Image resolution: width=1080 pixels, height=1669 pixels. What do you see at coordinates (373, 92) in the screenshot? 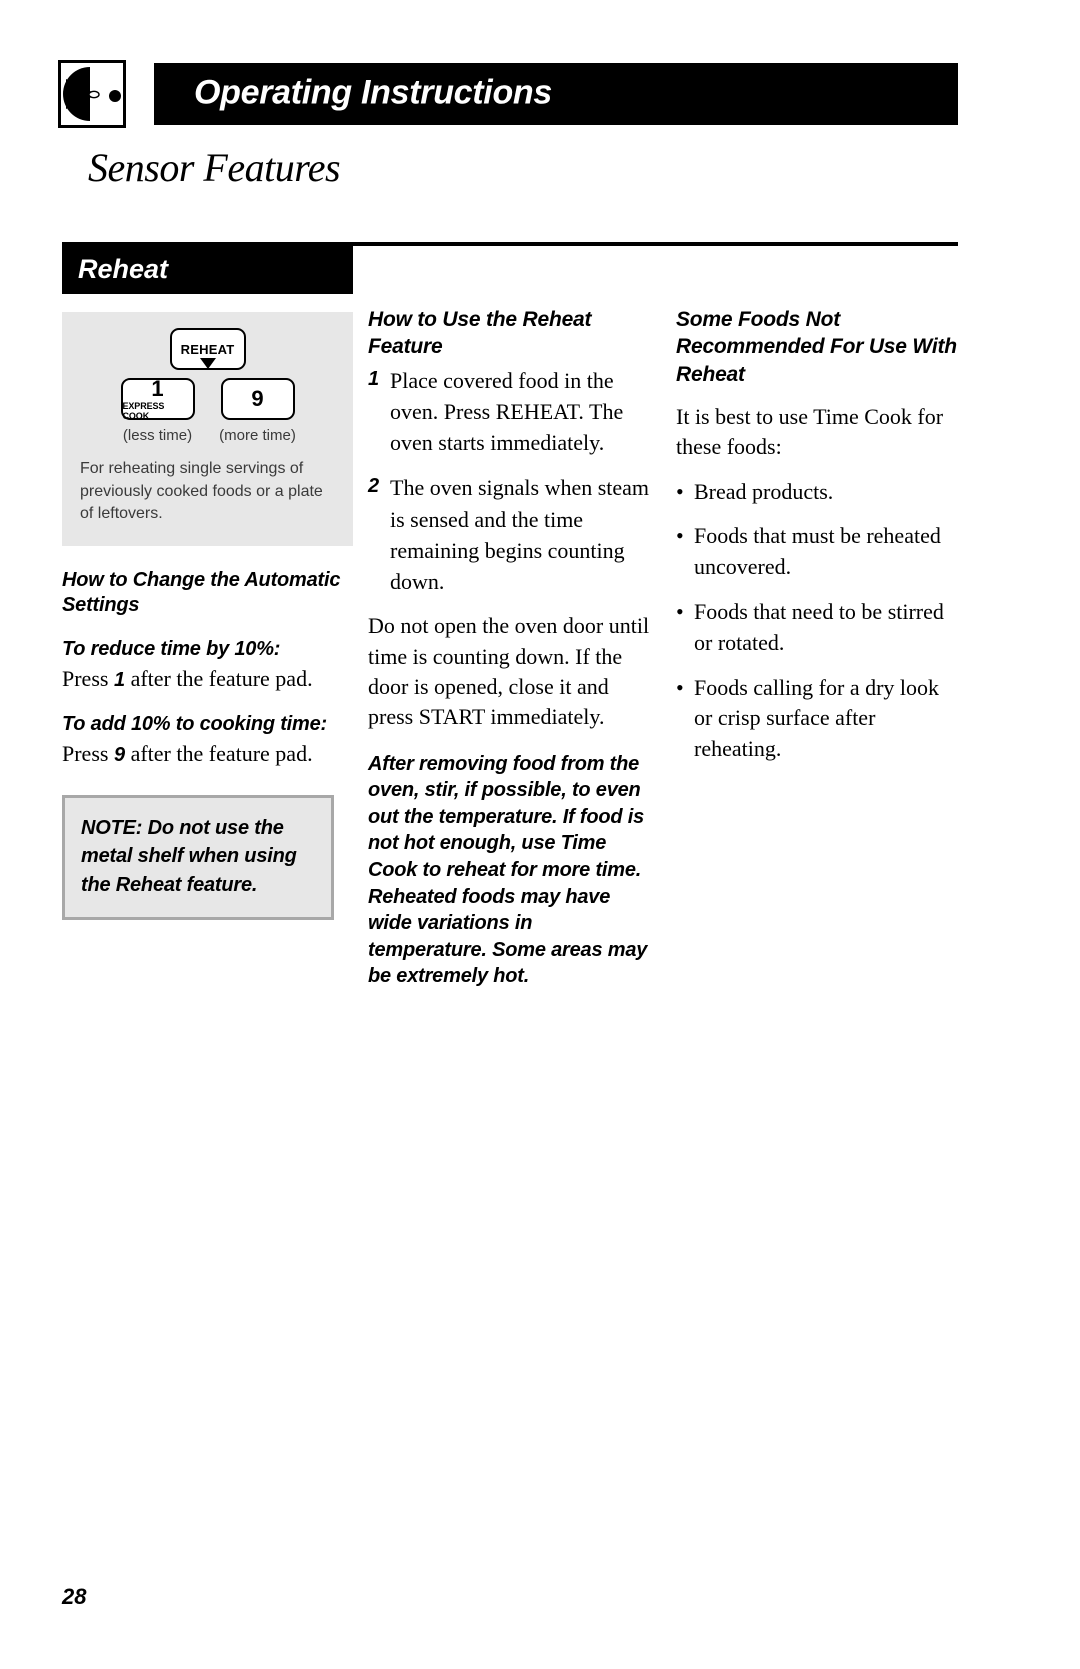
I see `page-title: Operating Instructions` at bounding box center [373, 92].